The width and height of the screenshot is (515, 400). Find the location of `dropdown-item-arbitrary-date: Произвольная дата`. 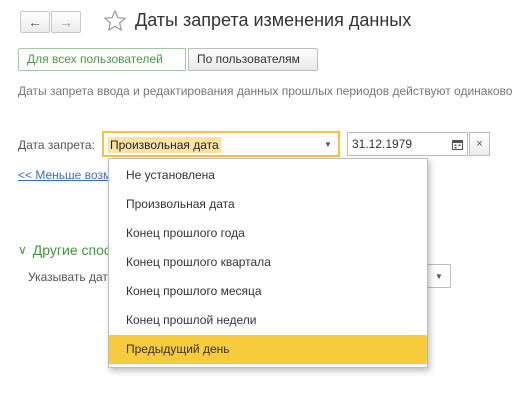

dropdown-item-arbitrary-date: Произвольная дата is located at coordinates (268, 204).